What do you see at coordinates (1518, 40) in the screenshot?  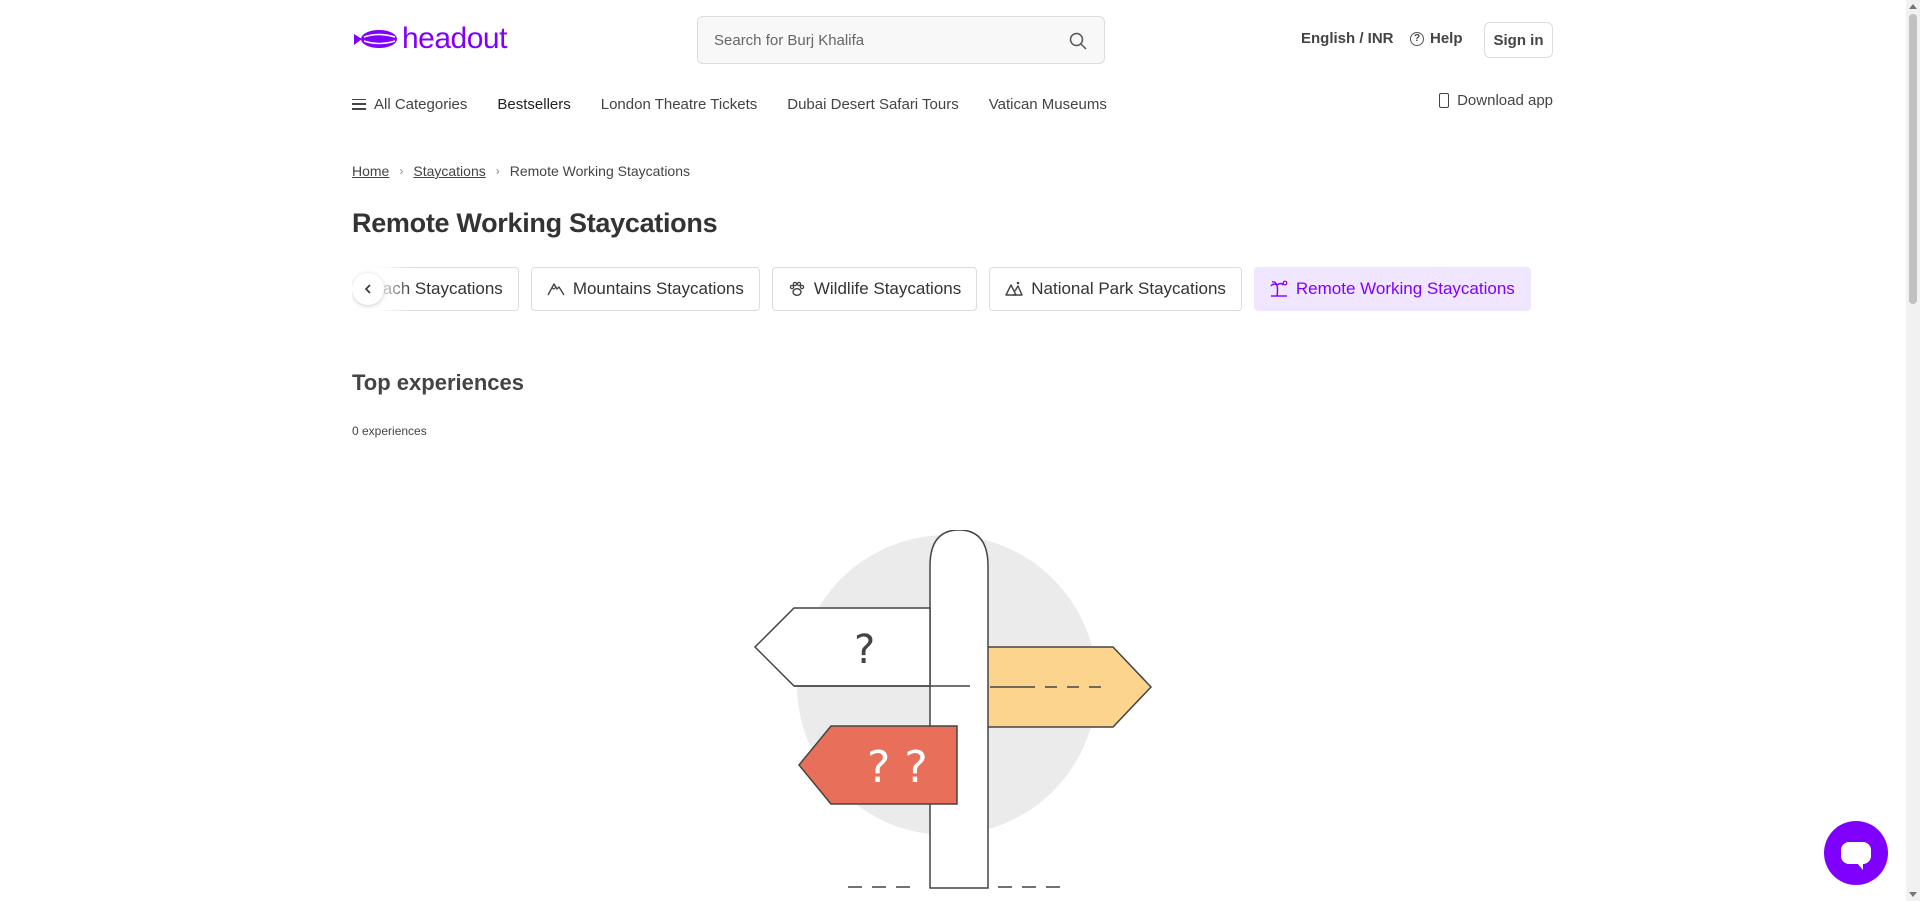 I see `sign-in-button: Sign in` at bounding box center [1518, 40].